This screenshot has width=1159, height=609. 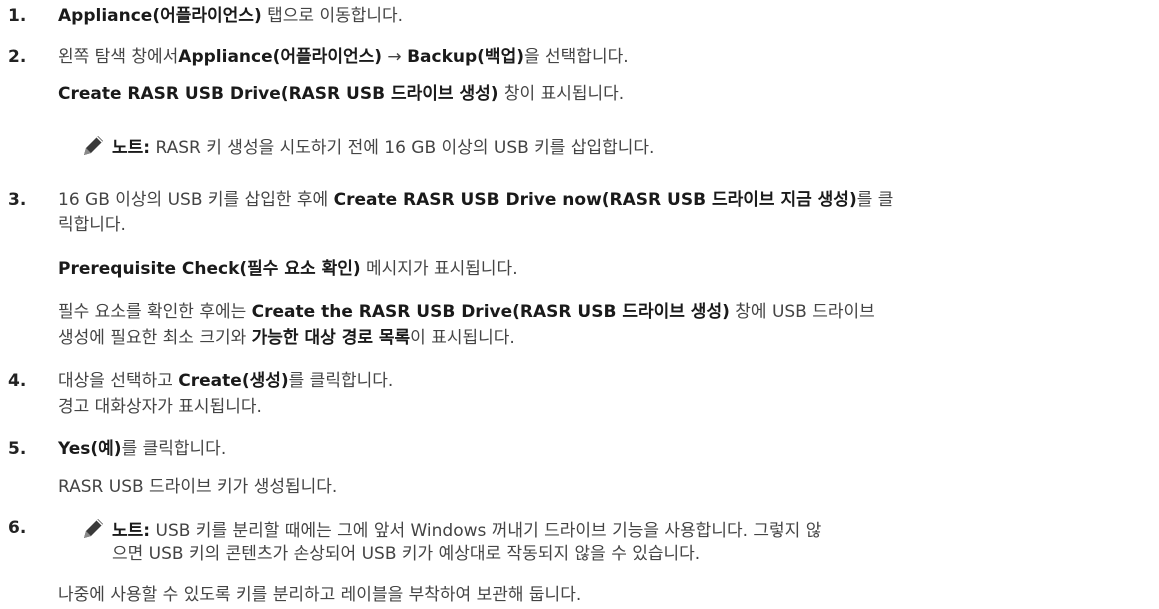 What do you see at coordinates (155, 312) in the screenshot?
I see `step-text: 필수 요소를 확인한 후에는` at bounding box center [155, 312].